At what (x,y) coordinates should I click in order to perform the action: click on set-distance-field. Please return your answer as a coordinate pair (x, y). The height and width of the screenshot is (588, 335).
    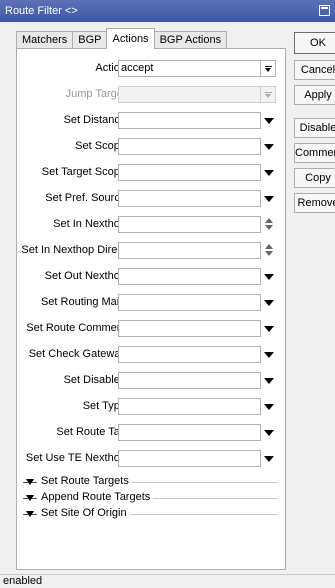
    Looking at the image, I should click on (189, 120).